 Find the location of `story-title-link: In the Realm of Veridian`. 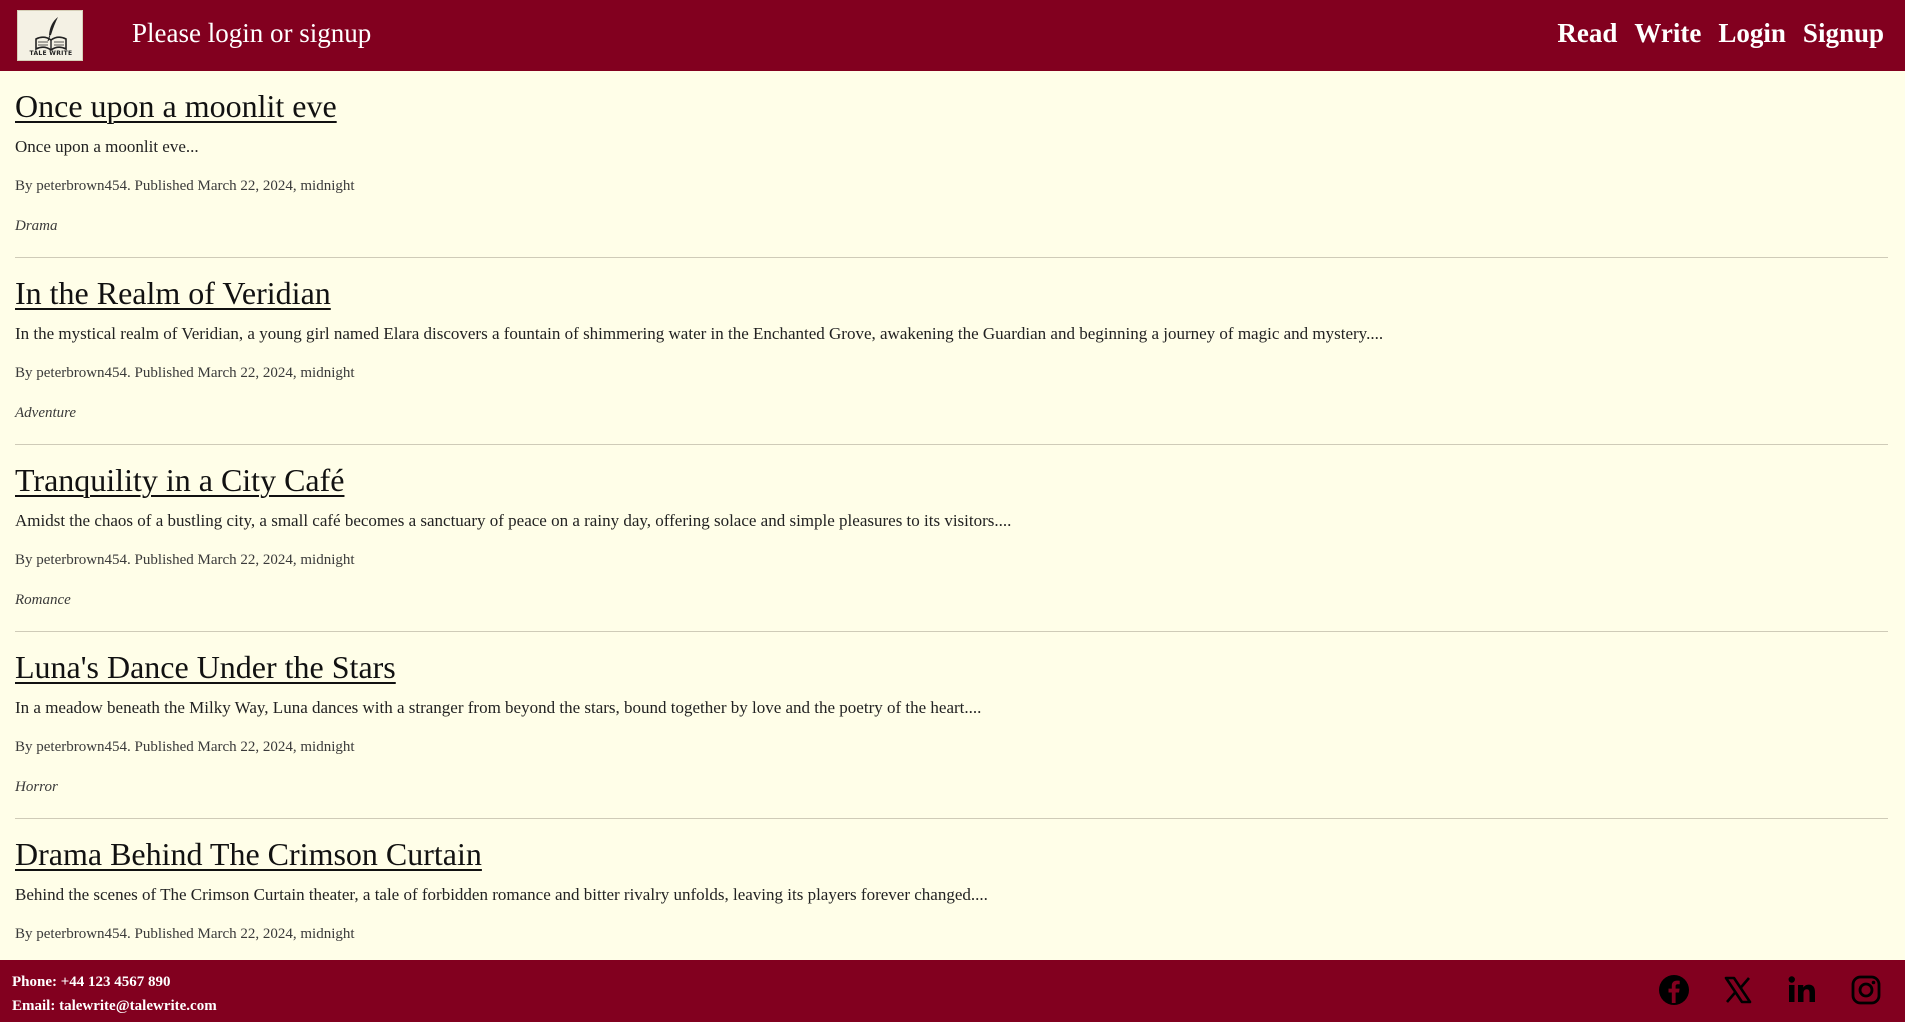

story-title-link: In the Realm of Veridian is located at coordinates (173, 293).